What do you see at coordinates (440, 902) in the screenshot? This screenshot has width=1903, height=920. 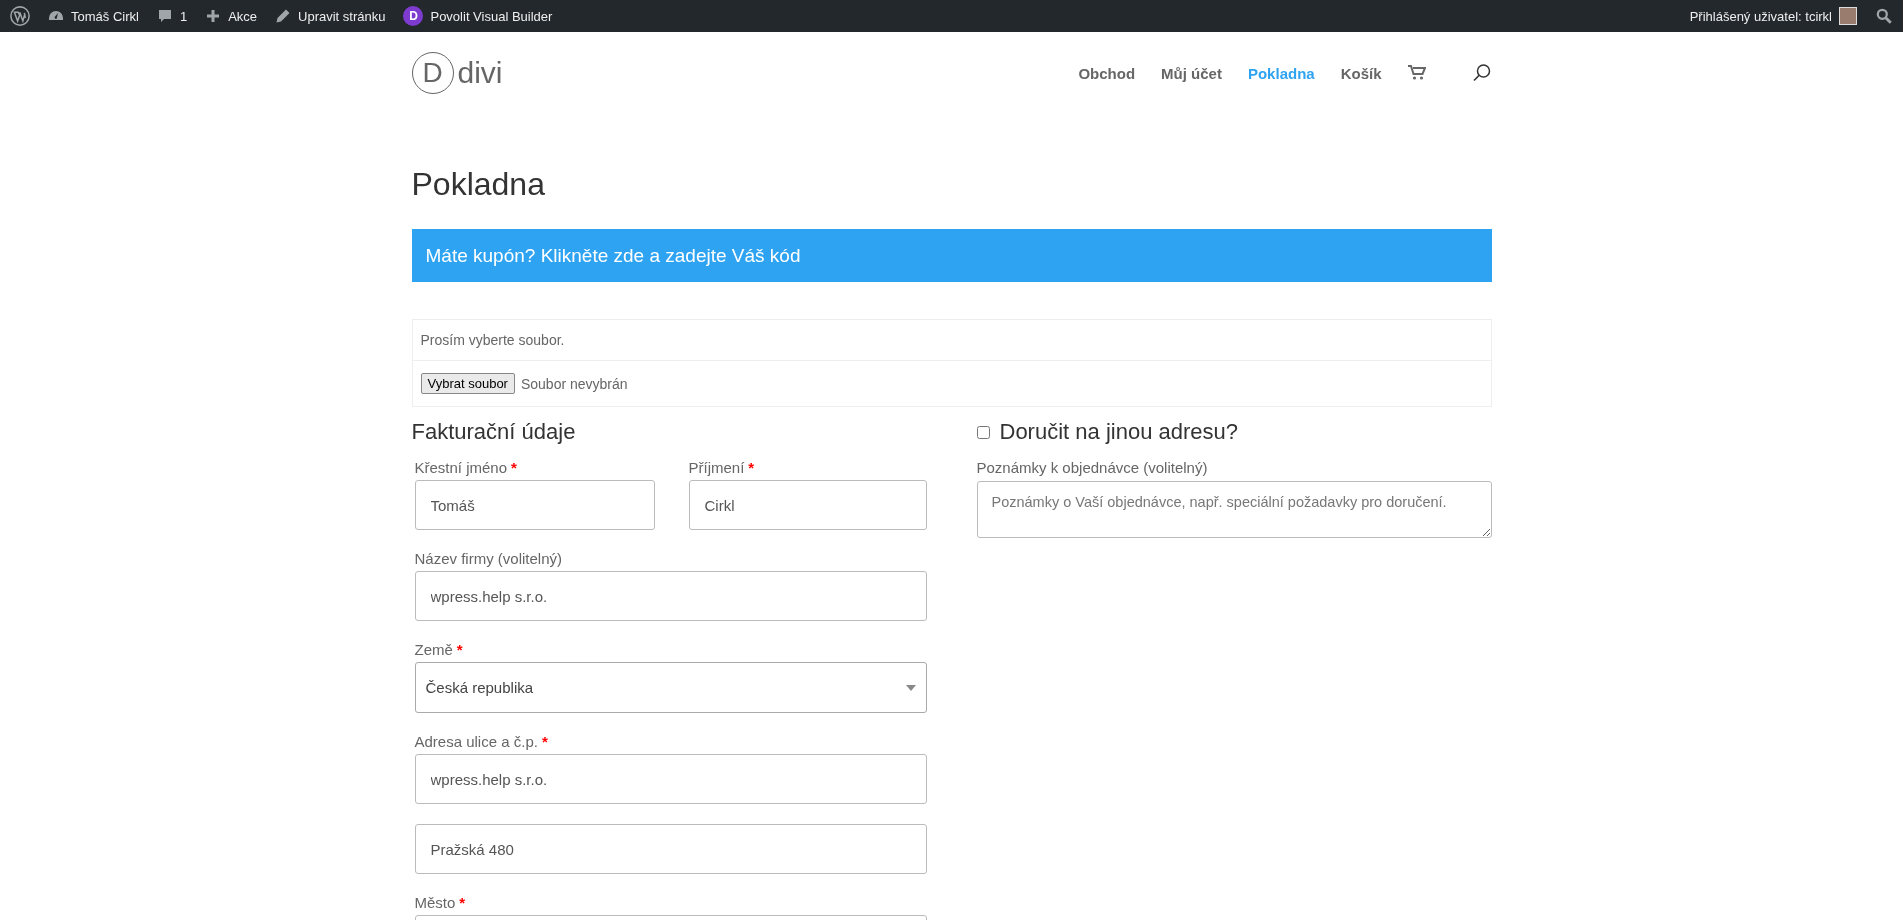 I see `field-label: Město *` at bounding box center [440, 902].